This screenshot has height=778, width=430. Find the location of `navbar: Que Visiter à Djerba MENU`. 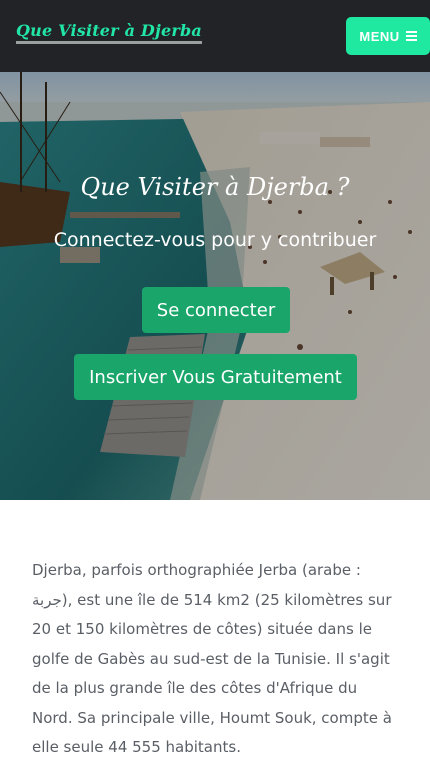

navbar: Que Visiter à Djerba MENU is located at coordinates (215, 36).